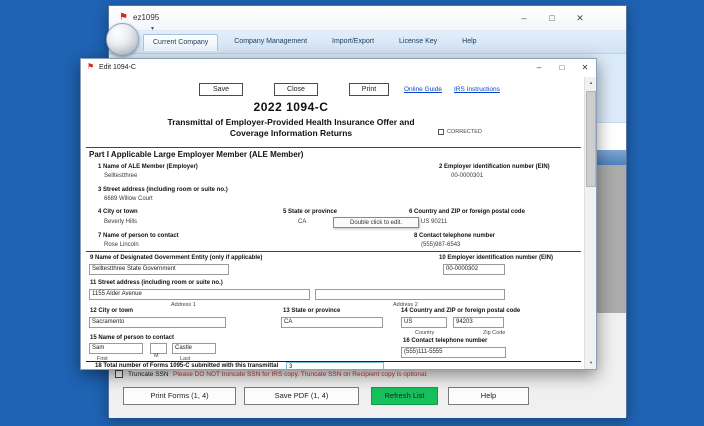  Describe the element at coordinates (404, 396) in the screenshot. I see `refresh-list-button: Refresh List` at that location.